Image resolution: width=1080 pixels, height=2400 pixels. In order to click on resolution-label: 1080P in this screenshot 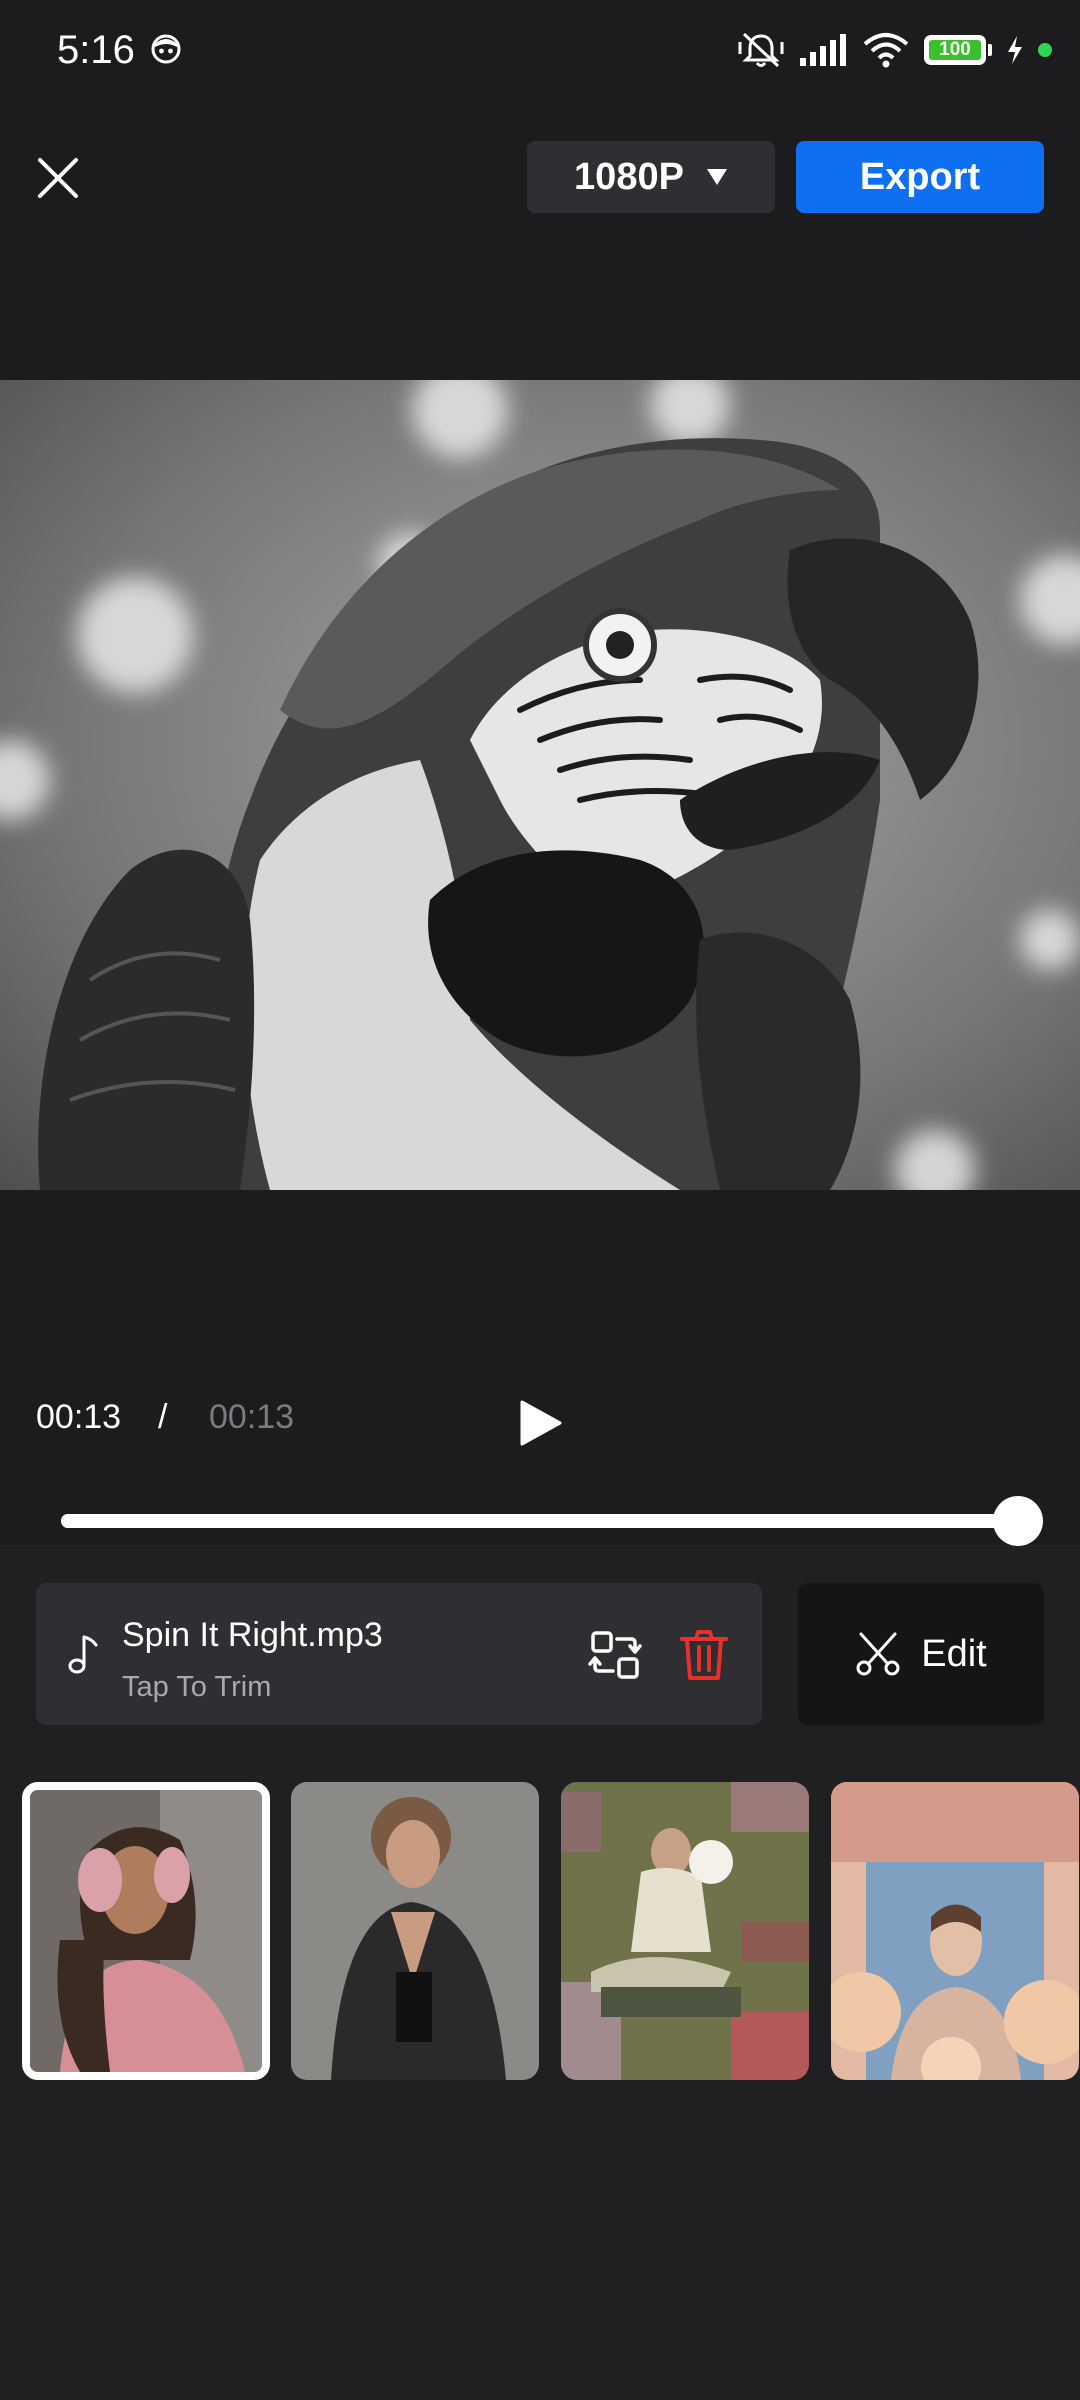, I will do `click(629, 176)`.